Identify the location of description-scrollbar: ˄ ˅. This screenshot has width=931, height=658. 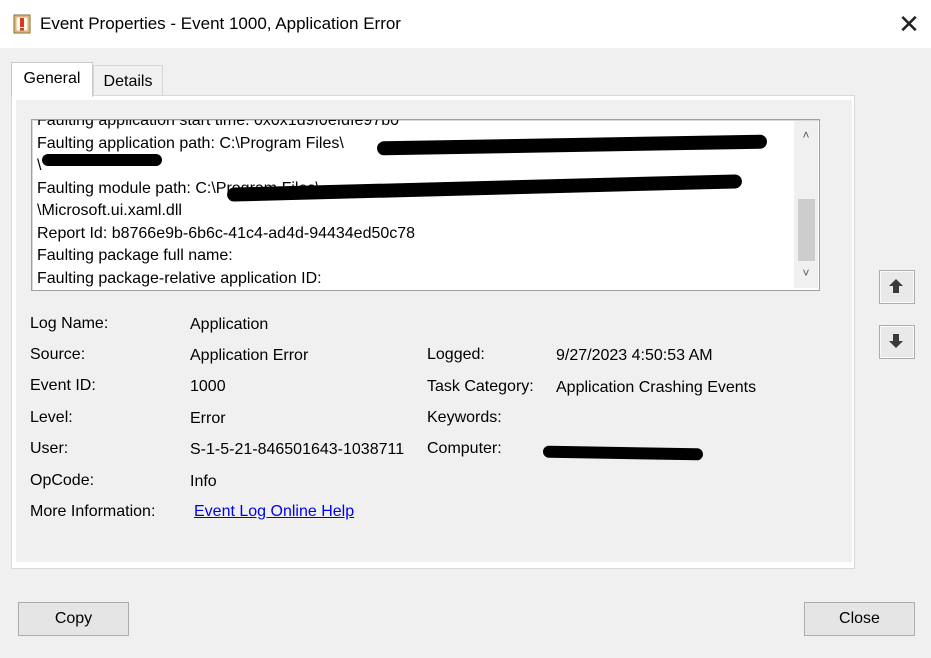
(806, 204).